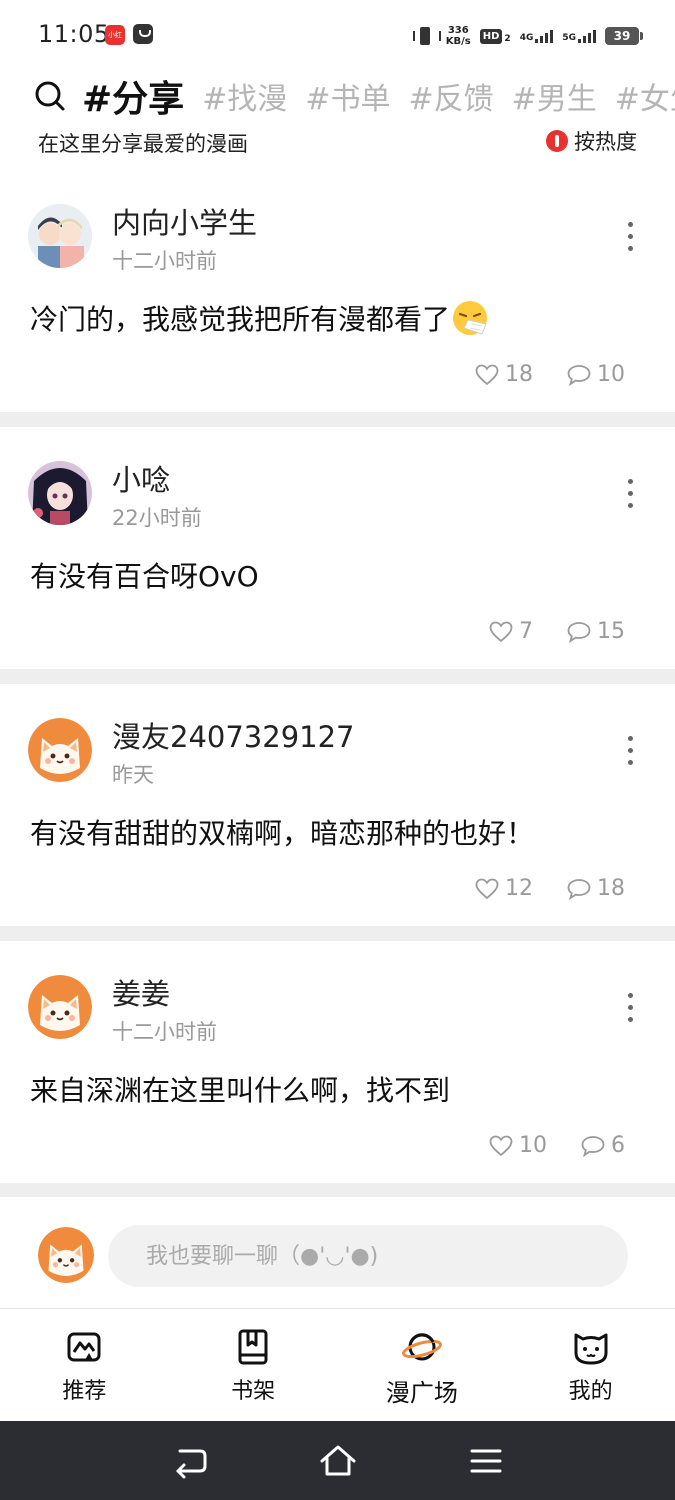 This screenshot has width=675, height=1500. I want to click on like-count: 7, so click(526, 631).